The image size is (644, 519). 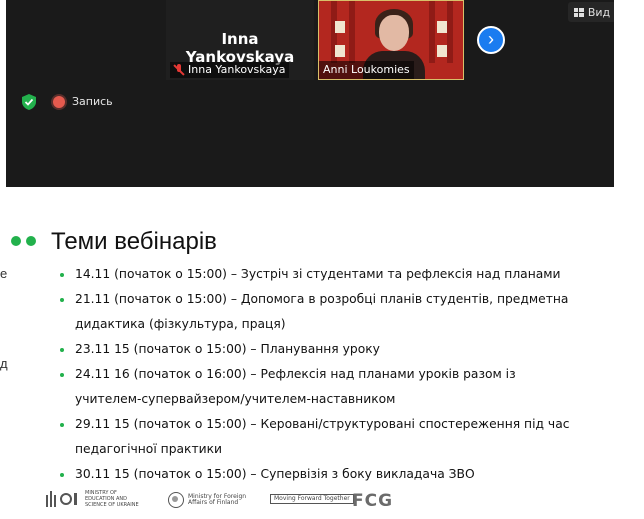 I want to click on participant-tile-inna: Inna Yankovskaya Inna Yankovskaya, so click(x=240, y=40).